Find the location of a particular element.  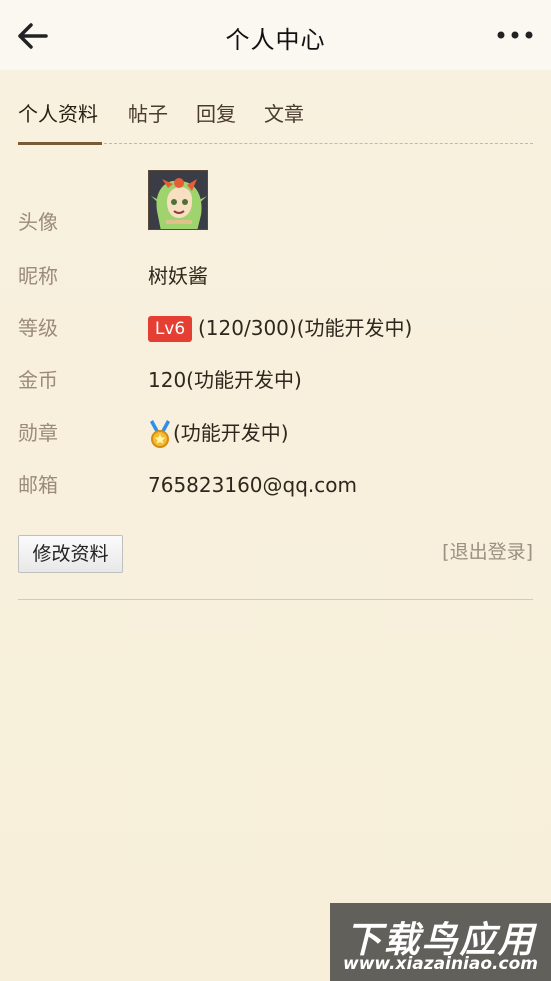

email-value: 765823160@qq.com is located at coordinates (252, 485).